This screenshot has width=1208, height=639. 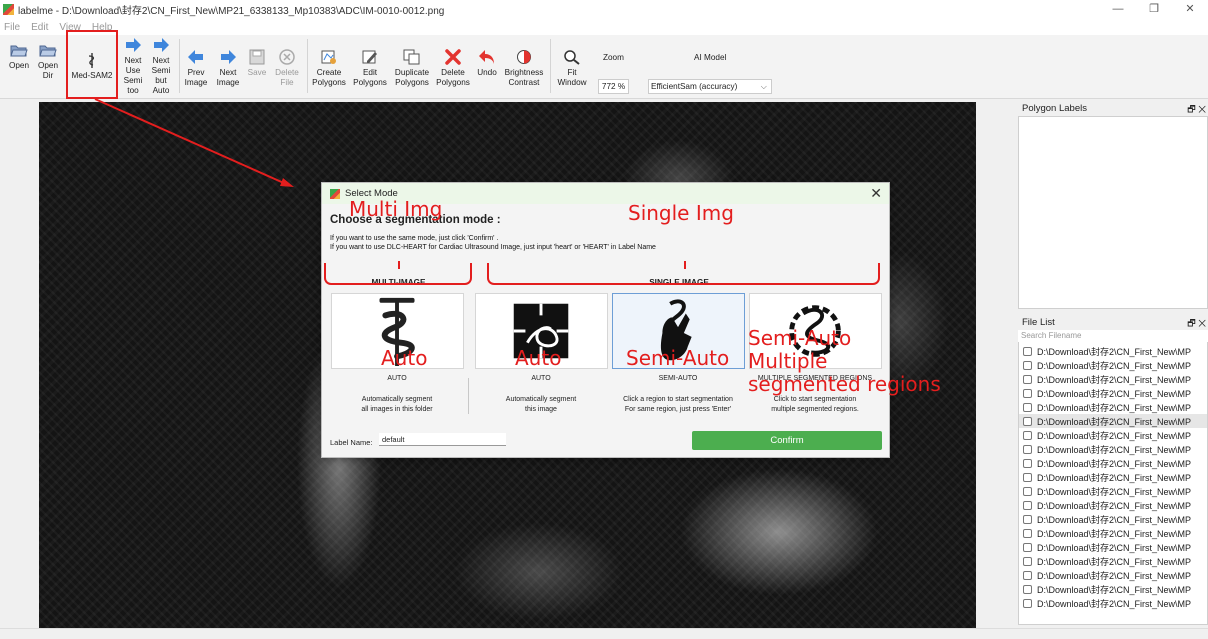 I want to click on undo-button: Undo, so click(x=487, y=61).